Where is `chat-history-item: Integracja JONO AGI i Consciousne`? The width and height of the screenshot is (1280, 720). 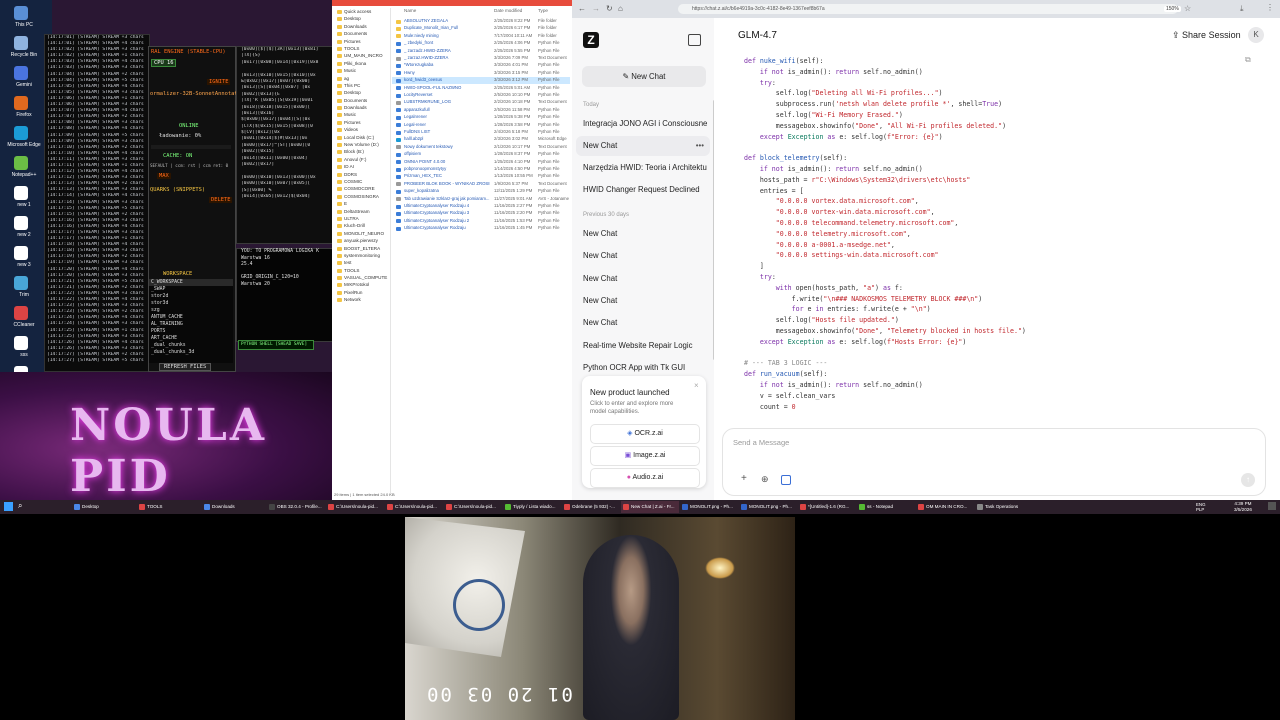
chat-history-item: Integracja JONO AGI i Consciousne is located at coordinates (643, 124).